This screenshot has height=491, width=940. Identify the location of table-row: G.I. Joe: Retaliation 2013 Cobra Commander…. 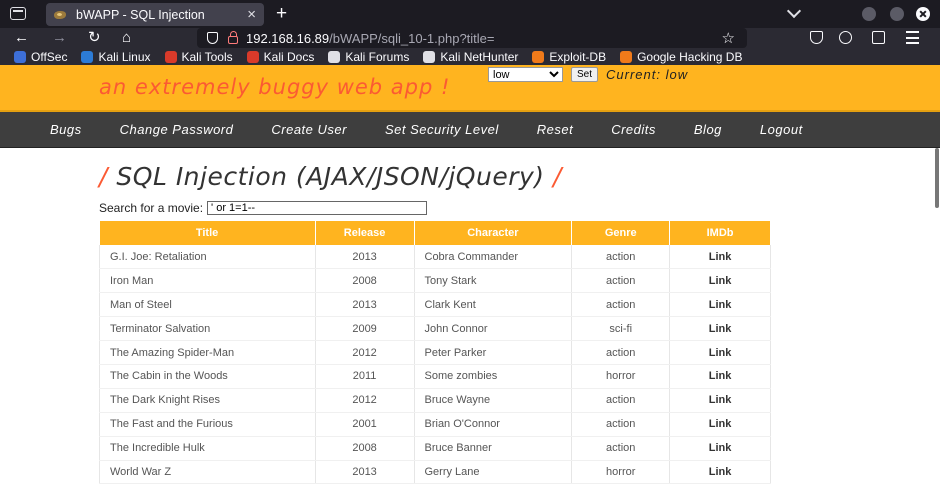
(435, 257).